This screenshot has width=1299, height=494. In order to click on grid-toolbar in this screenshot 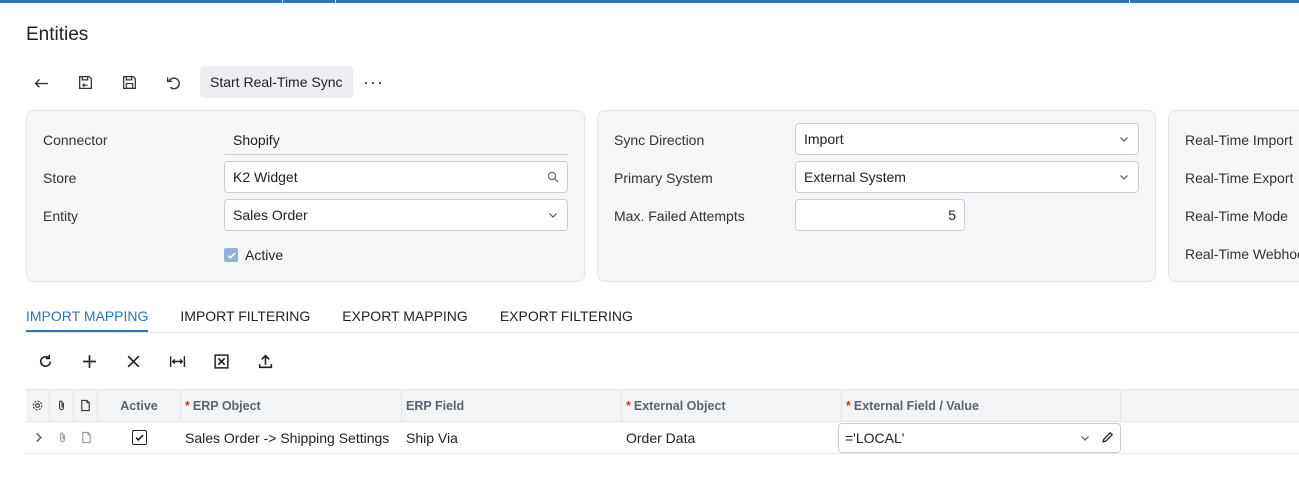, I will do `click(162, 361)`.